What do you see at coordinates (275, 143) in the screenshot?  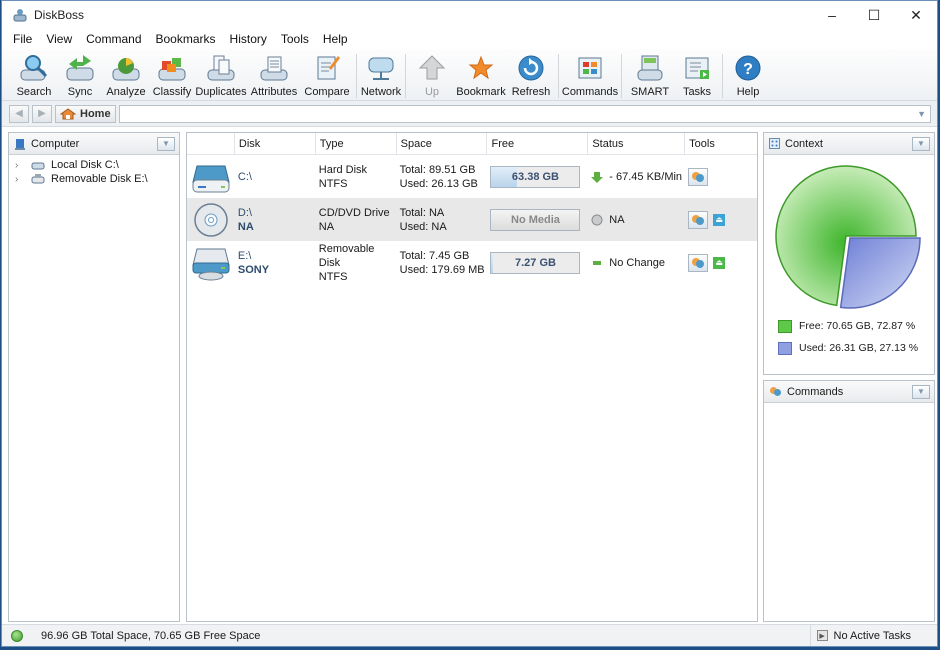 I see `column-header-disk: Disk` at bounding box center [275, 143].